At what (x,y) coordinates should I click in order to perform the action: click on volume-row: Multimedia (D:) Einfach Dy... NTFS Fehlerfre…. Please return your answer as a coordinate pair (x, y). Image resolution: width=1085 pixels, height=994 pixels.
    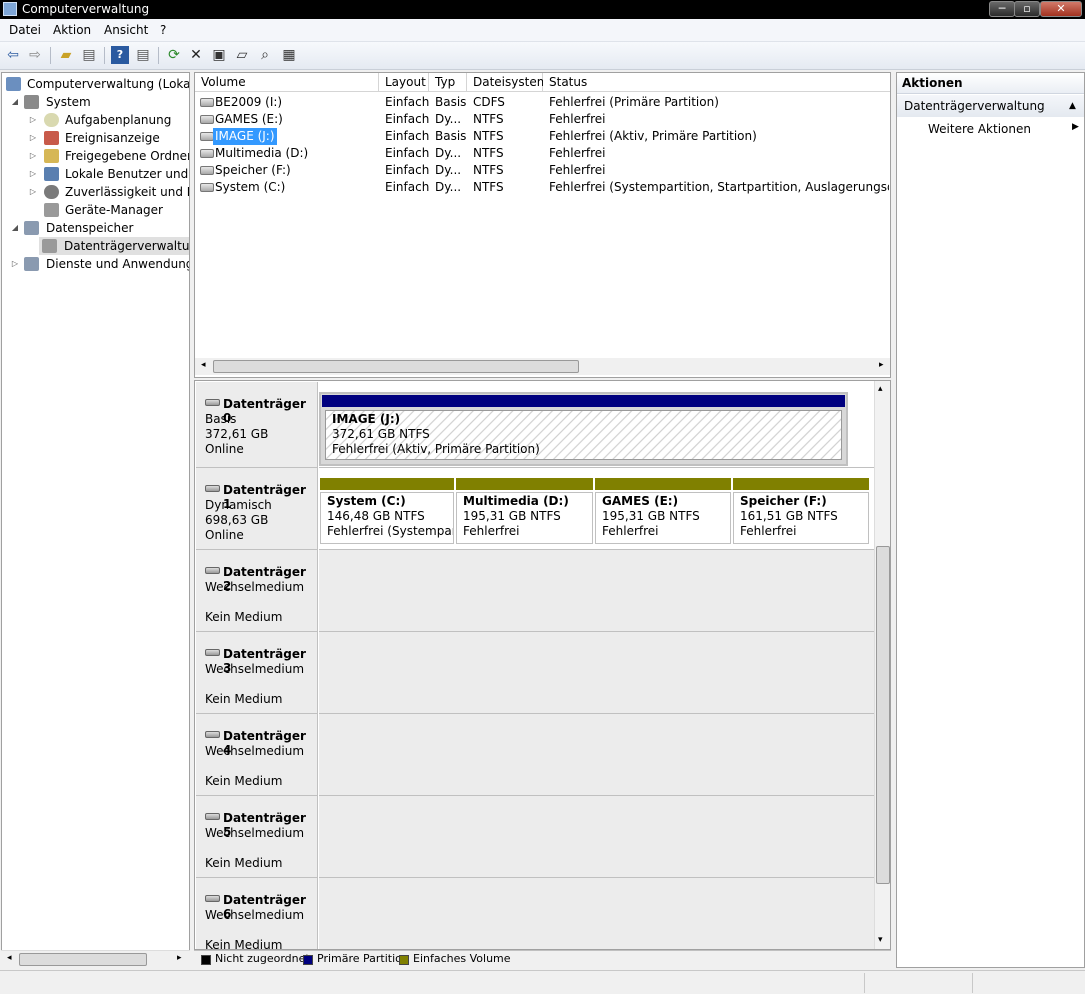
    Looking at the image, I should click on (542, 153).